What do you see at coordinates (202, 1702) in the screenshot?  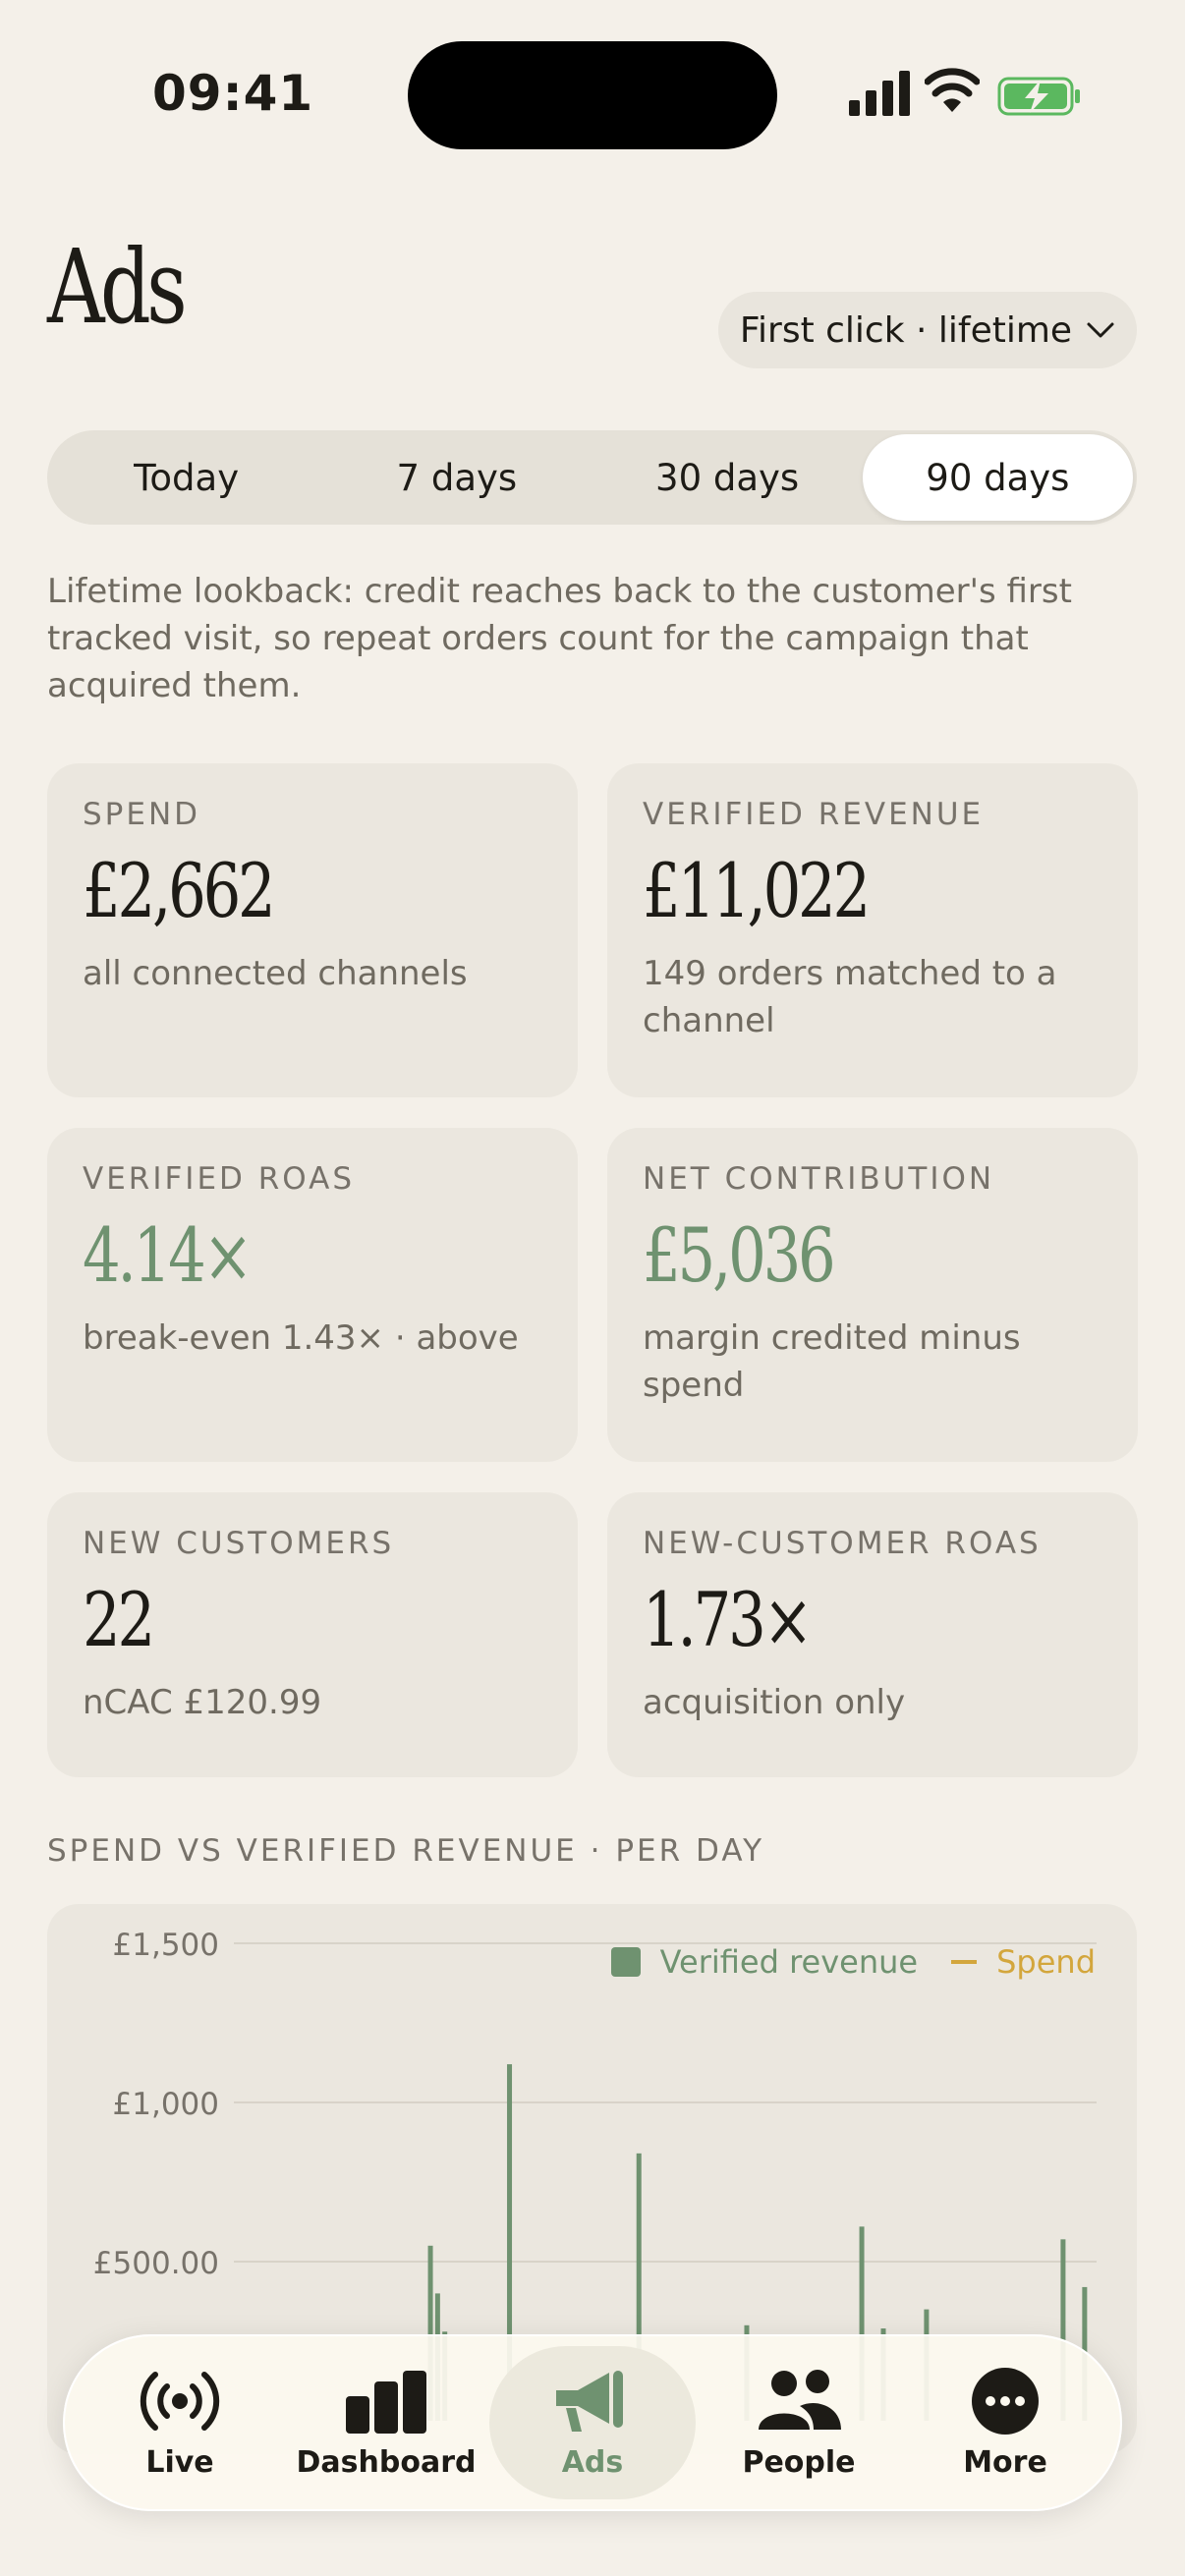 I see `metric-subtext: nCAC £120.99` at bounding box center [202, 1702].